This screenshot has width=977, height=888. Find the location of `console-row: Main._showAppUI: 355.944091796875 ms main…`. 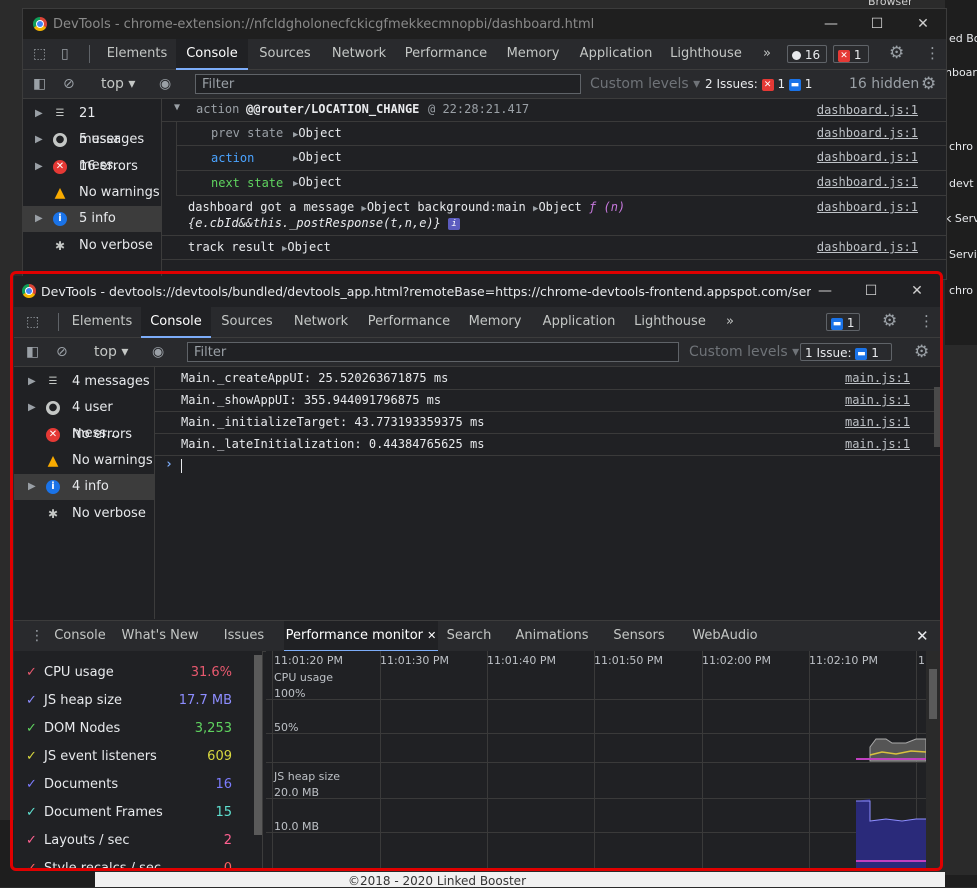

console-row: Main._showAppUI: 355.944091796875 ms main… is located at coordinates (547, 401).